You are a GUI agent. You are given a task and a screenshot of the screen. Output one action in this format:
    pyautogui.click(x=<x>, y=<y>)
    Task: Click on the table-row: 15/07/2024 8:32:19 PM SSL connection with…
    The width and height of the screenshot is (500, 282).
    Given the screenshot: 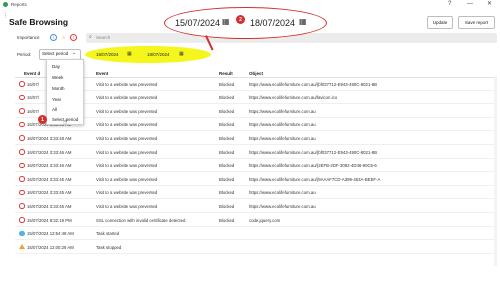 What is the action you would take?
    pyautogui.click(x=255, y=220)
    